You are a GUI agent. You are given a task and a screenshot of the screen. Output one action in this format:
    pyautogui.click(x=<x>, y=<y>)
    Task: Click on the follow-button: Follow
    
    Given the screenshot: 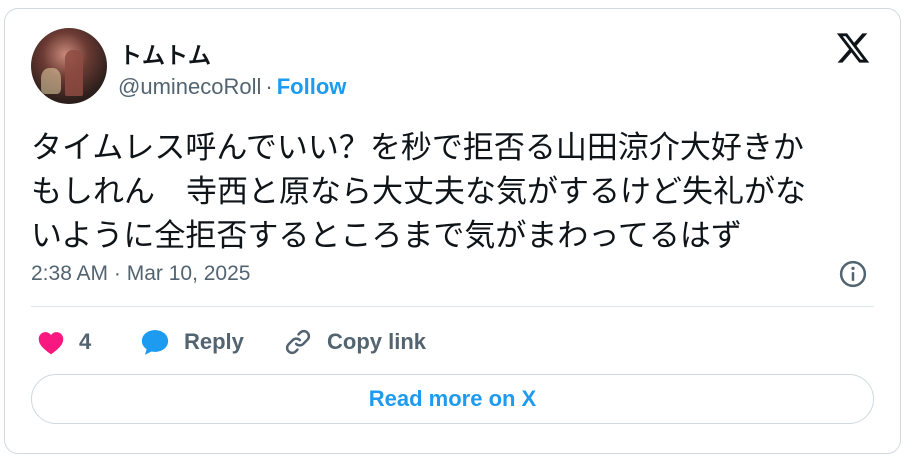 What is the action you would take?
    pyautogui.click(x=312, y=86)
    